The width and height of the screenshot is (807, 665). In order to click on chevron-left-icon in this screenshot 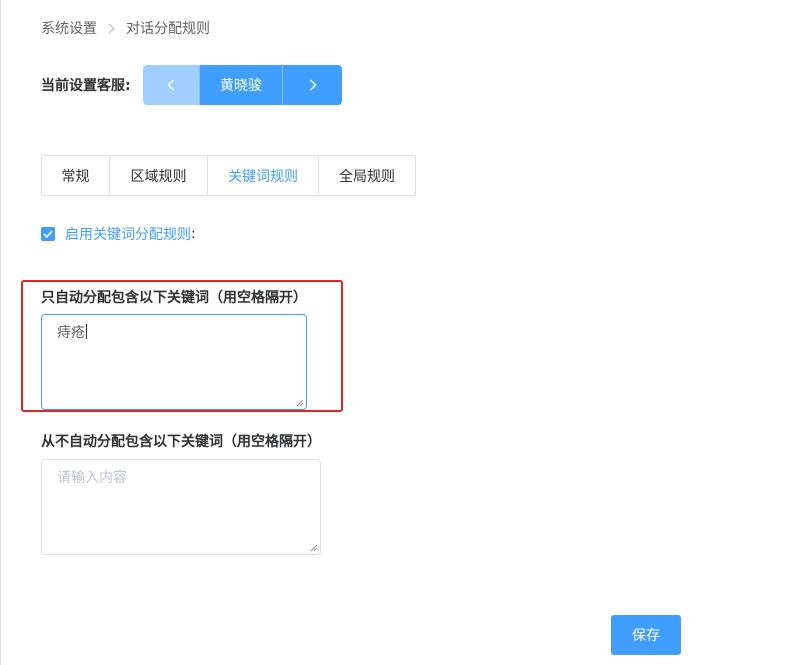, I will do `click(170, 85)`.